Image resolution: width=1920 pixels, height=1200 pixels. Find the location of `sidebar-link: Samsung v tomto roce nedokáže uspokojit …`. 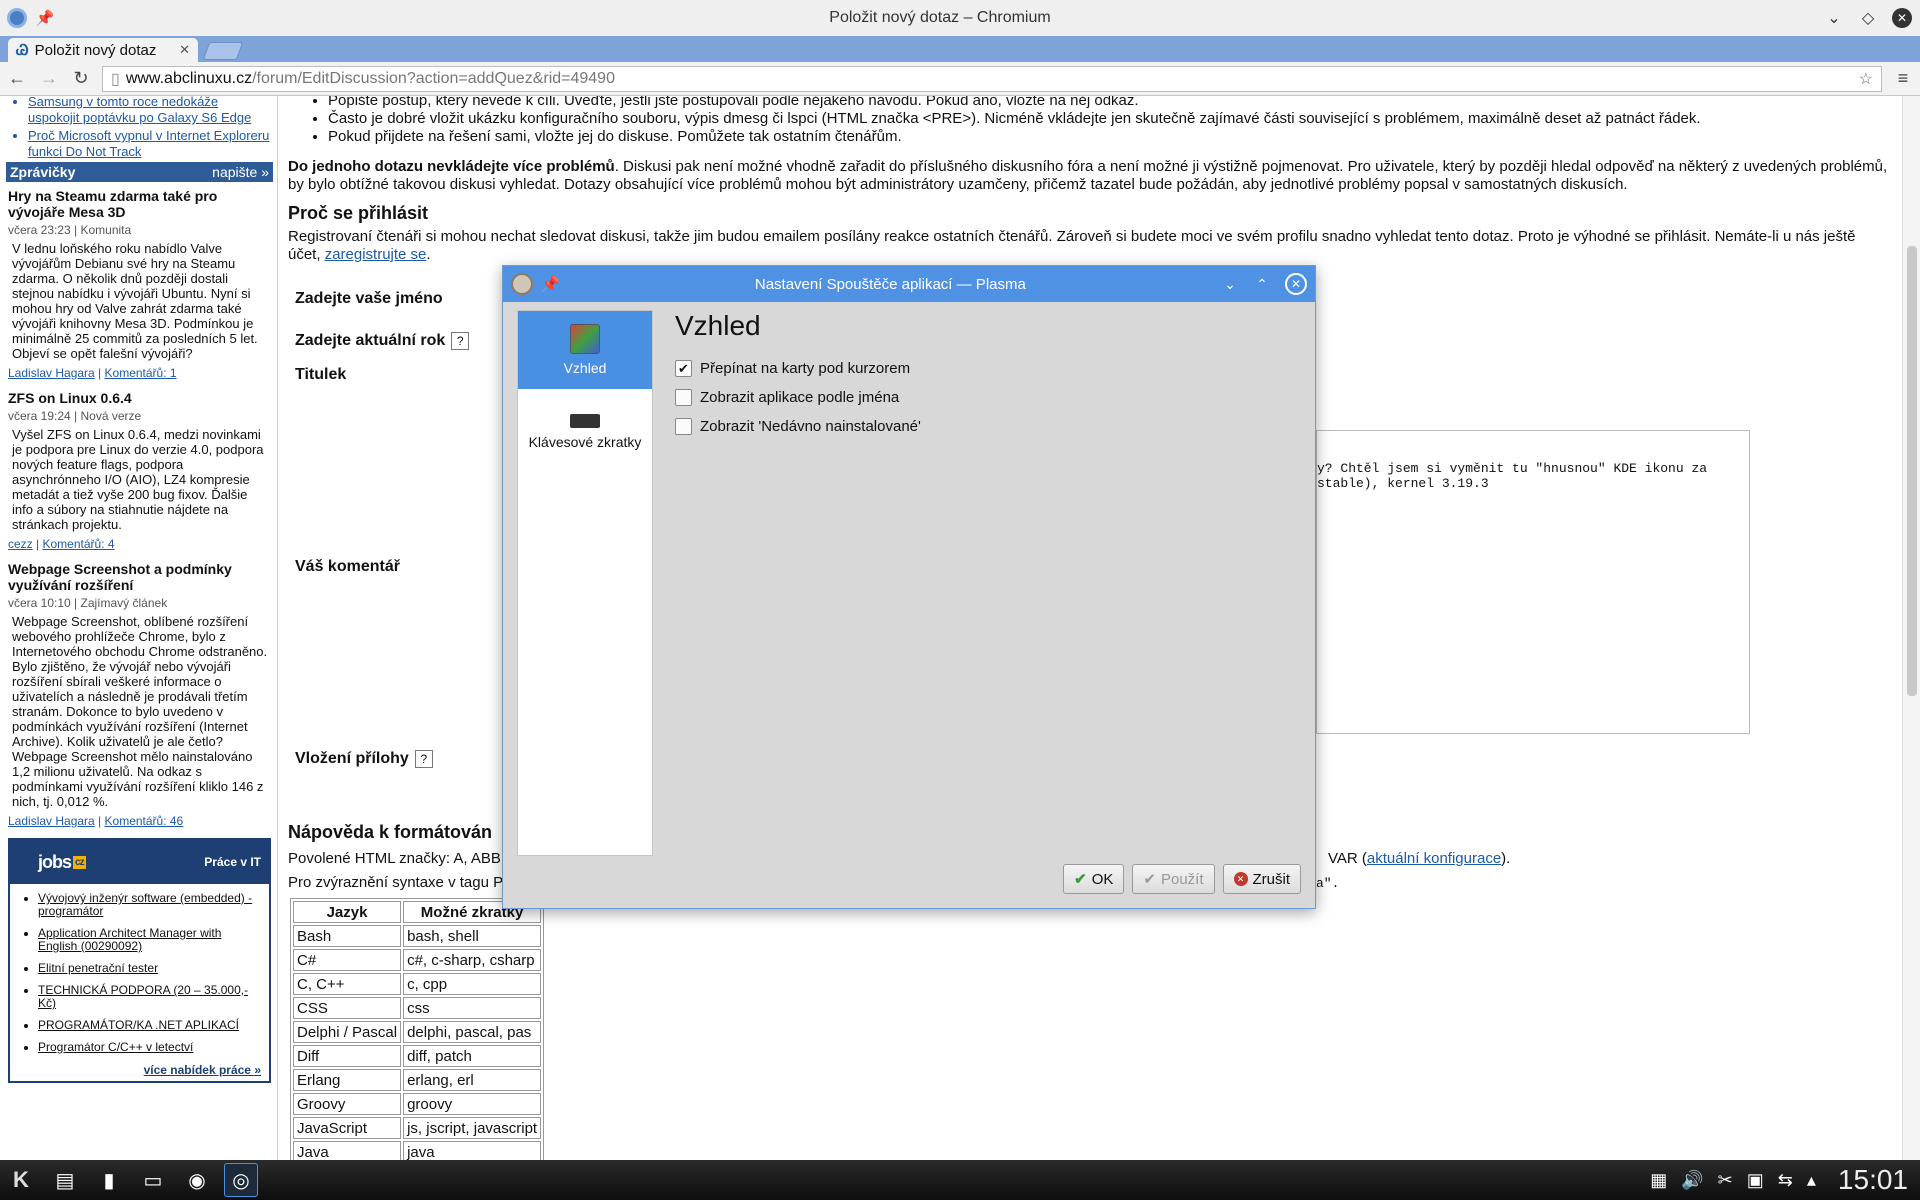

sidebar-link: Samsung v tomto roce nedokáže uspokojit … is located at coordinates (139, 110).